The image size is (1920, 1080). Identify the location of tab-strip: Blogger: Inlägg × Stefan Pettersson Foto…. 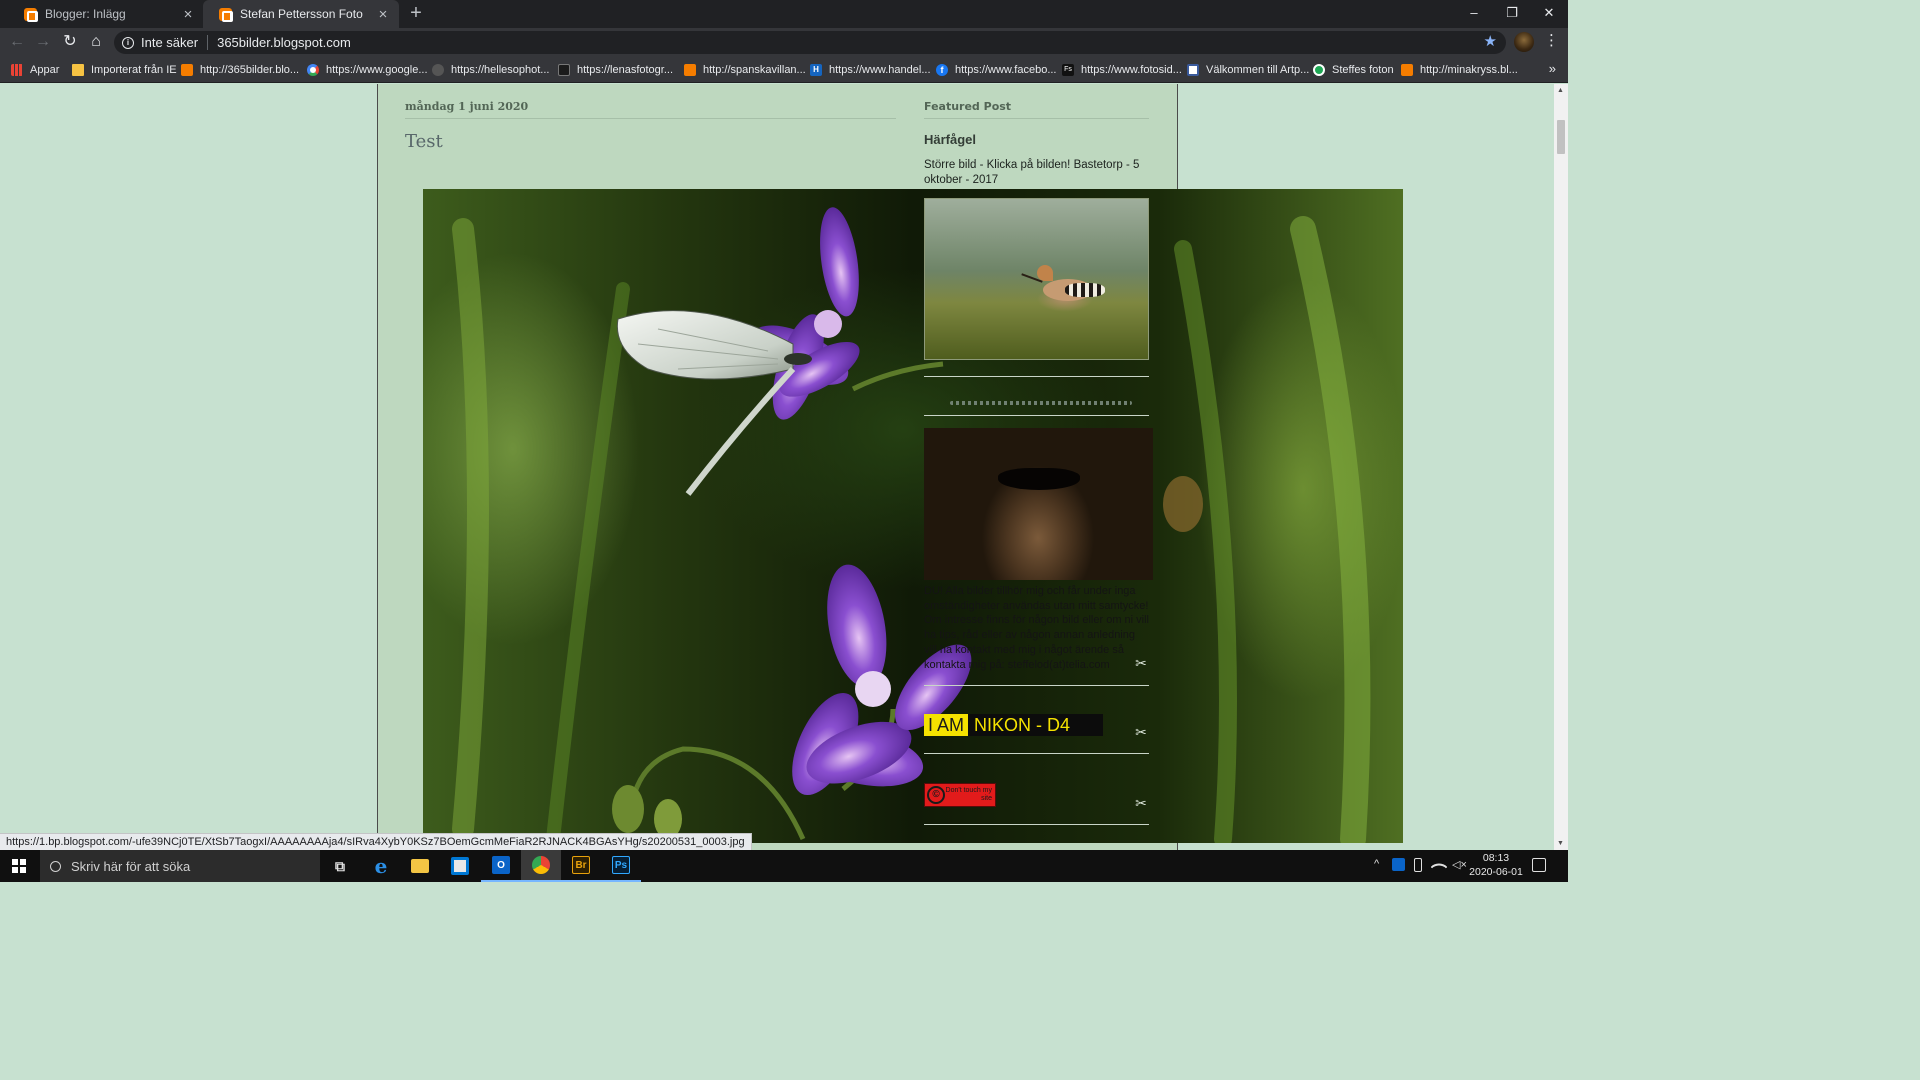
(784, 14).